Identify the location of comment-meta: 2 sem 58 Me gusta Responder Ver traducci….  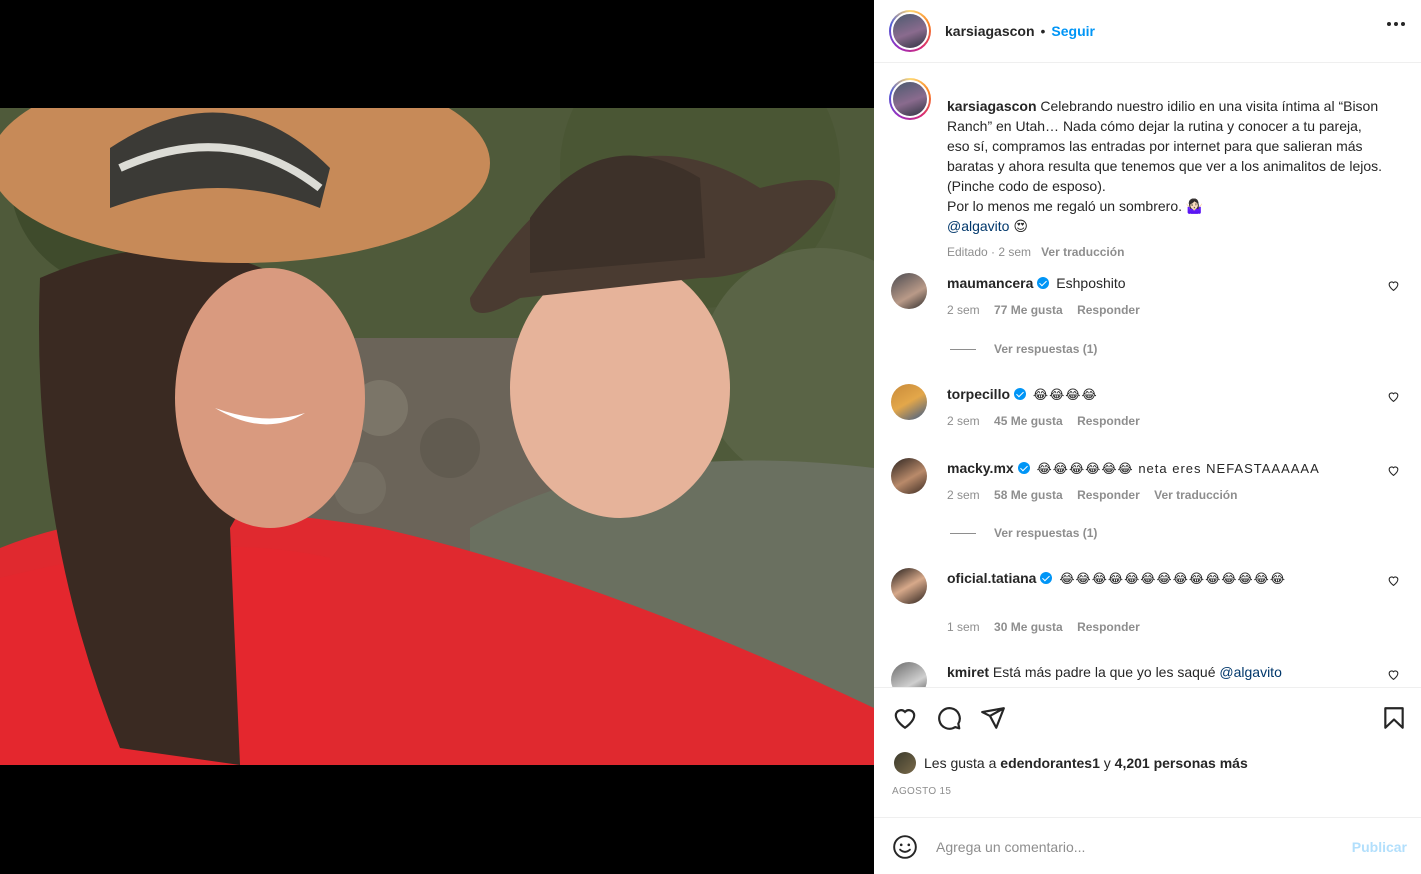
(1097, 495).